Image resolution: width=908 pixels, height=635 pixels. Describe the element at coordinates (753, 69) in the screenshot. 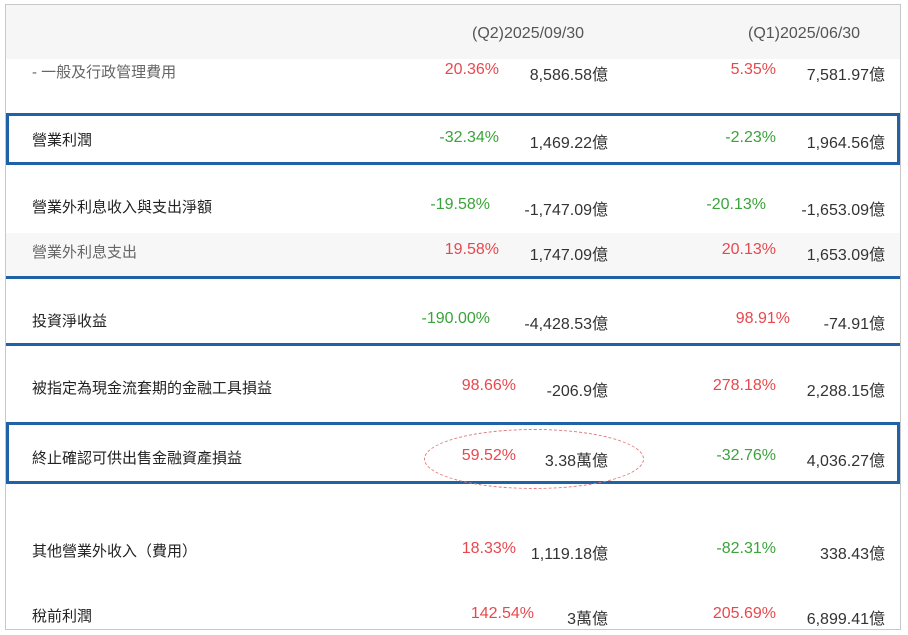

I see `q1-percent: 5.35%` at that location.